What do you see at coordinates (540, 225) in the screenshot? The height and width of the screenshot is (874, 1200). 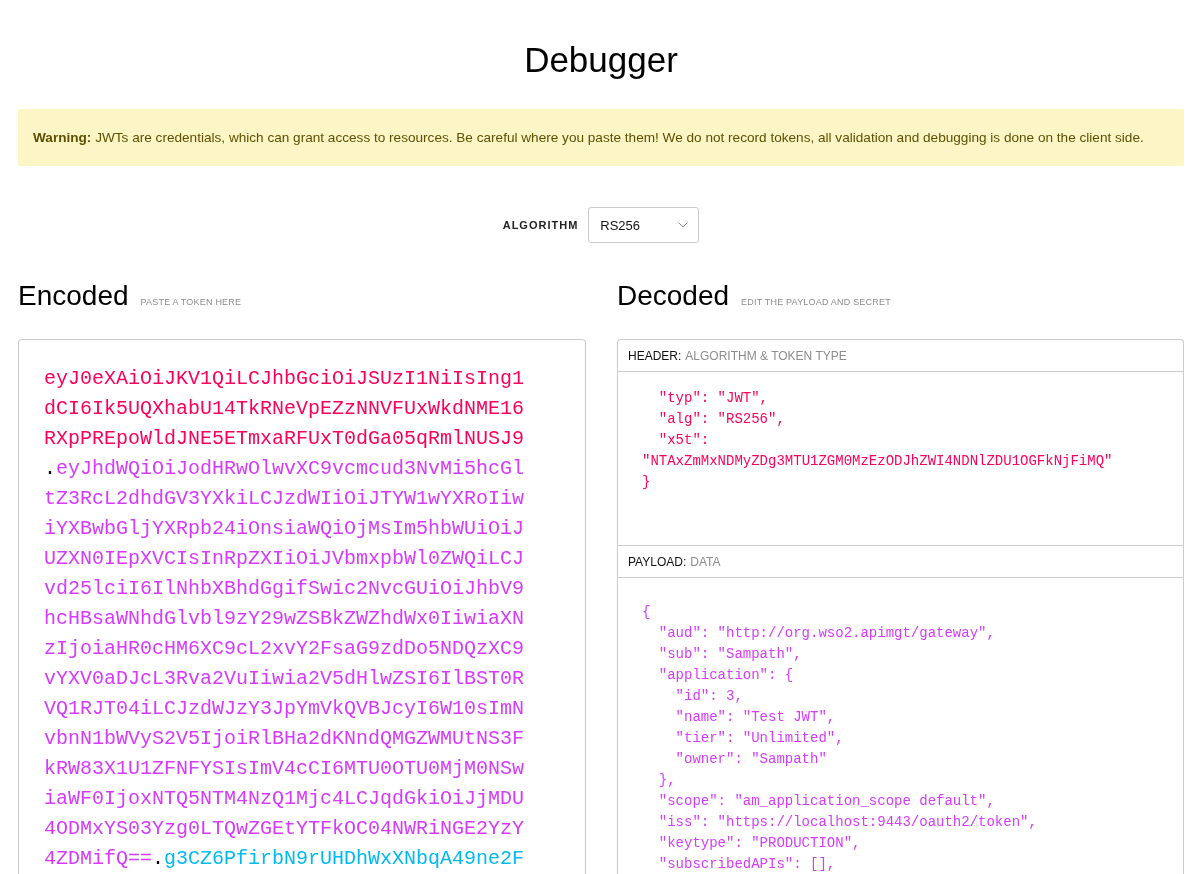 I see `algorithm-label: ALGORITHM` at bounding box center [540, 225].